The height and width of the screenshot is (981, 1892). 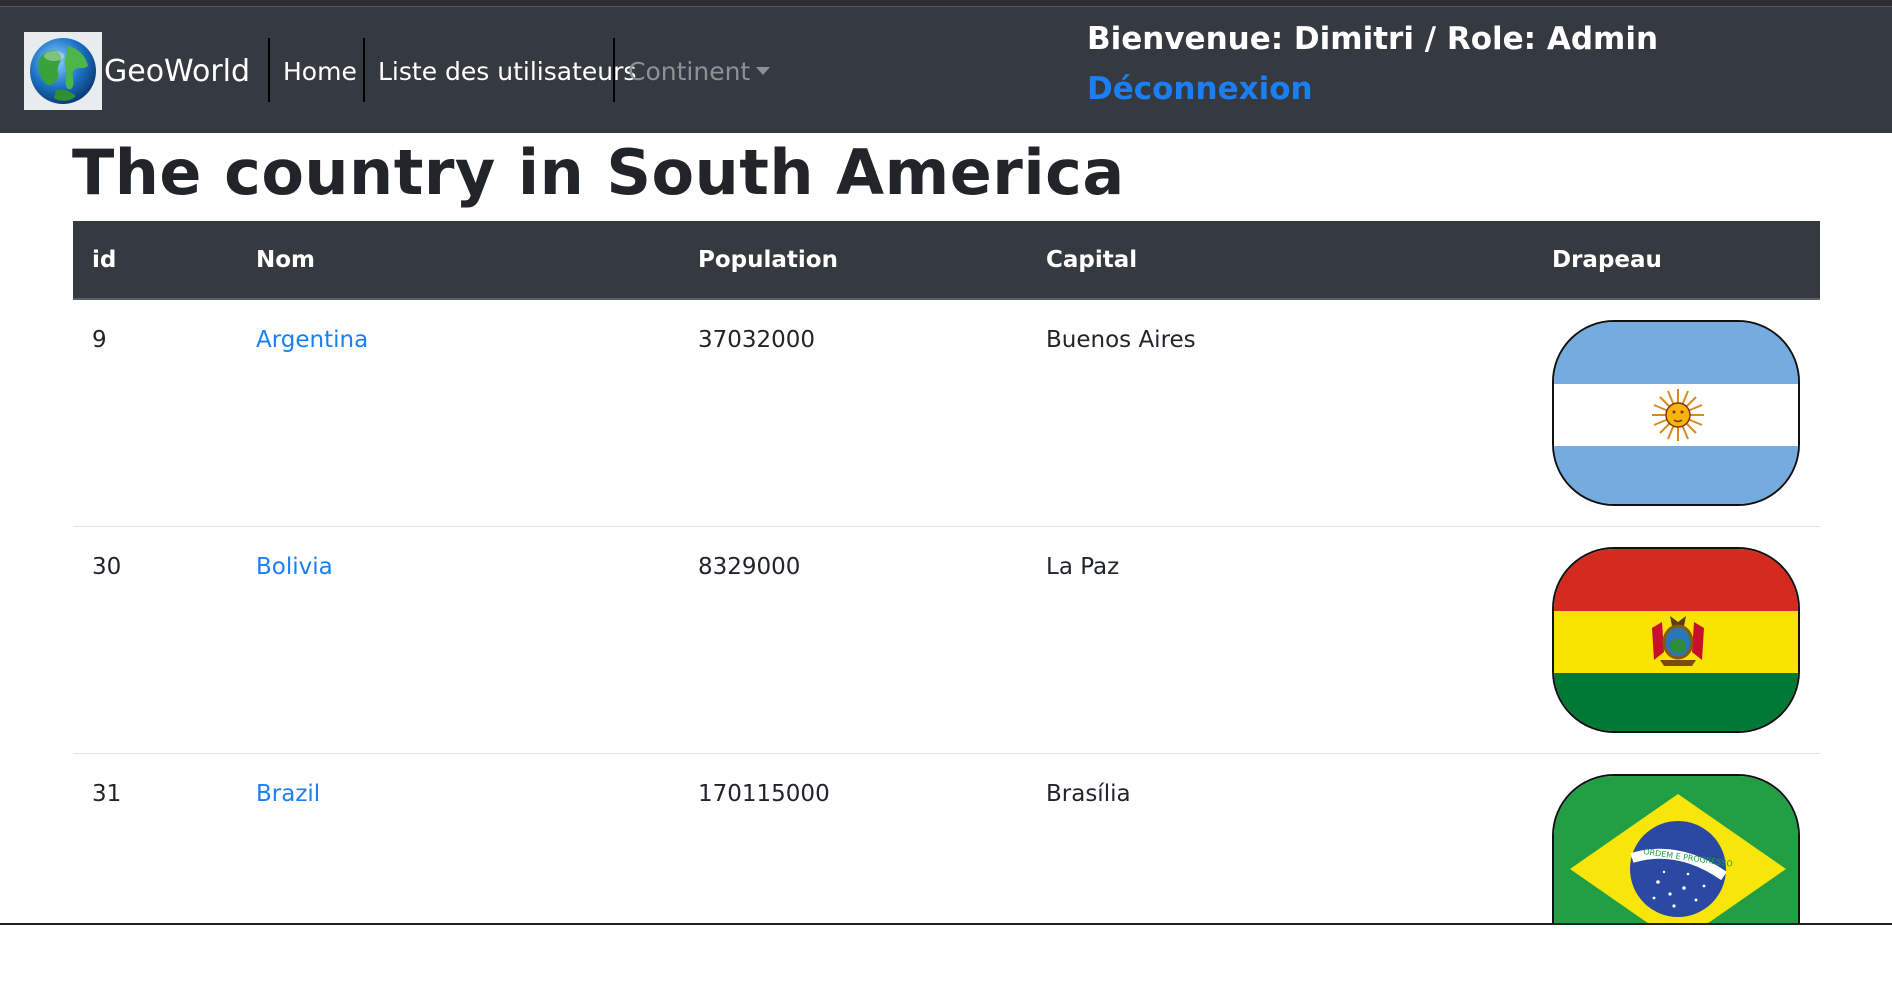 What do you see at coordinates (1676, 849) in the screenshot?
I see `brazil-flag-icon: ORDEM E PROGRESSO` at bounding box center [1676, 849].